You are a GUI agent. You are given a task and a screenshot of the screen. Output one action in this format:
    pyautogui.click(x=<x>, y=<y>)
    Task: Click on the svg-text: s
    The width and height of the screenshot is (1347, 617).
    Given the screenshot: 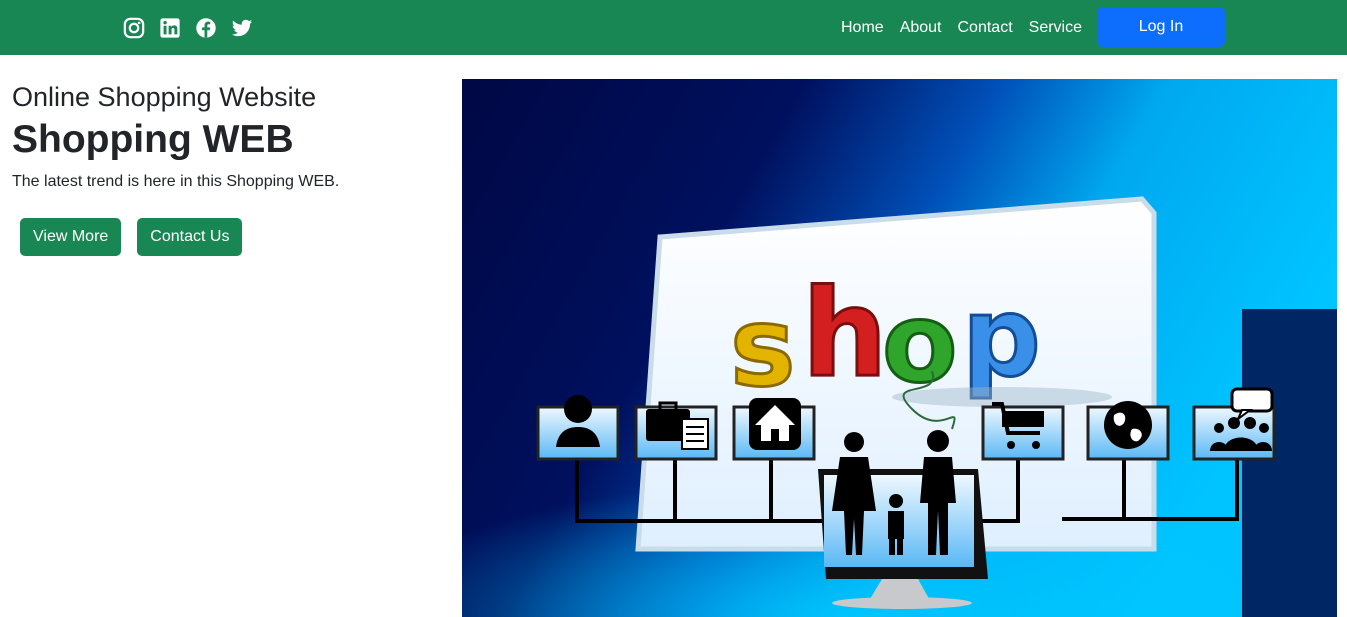 What is the action you would take?
    pyautogui.click(x=762, y=347)
    